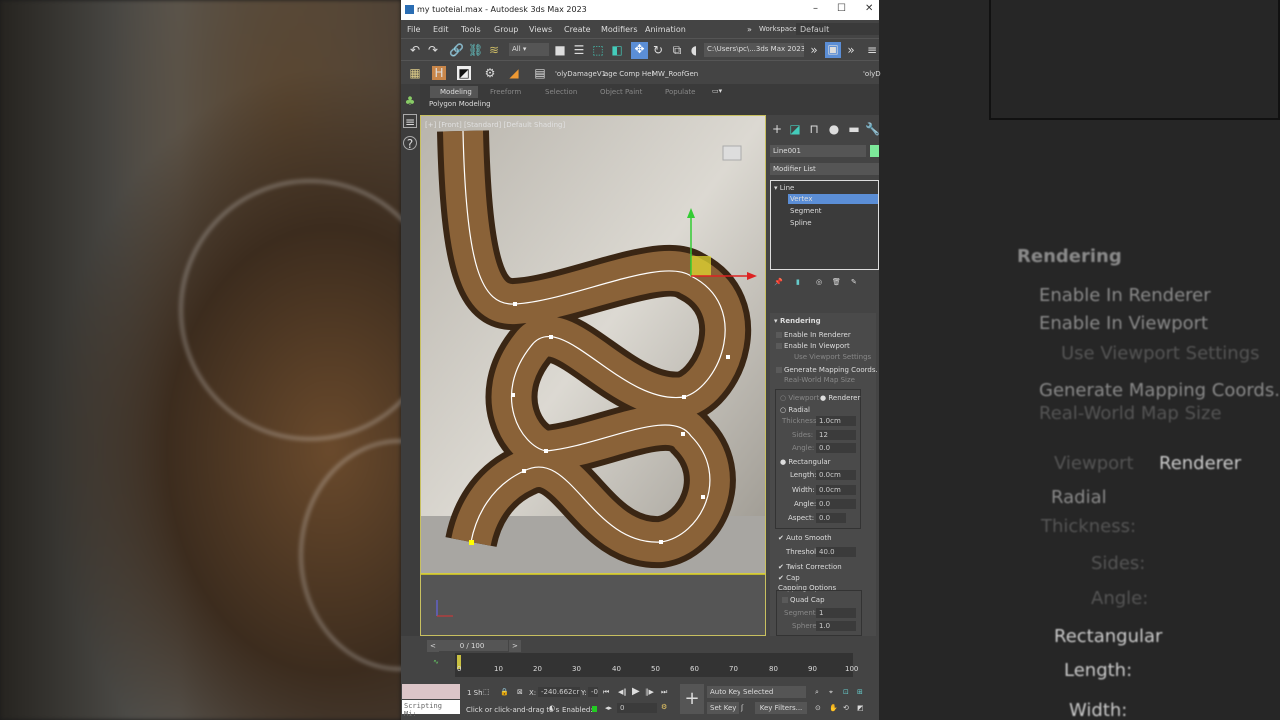 The image size is (1280, 720). Describe the element at coordinates (515, 646) in the screenshot. I see `next-frame-button: >` at that location.